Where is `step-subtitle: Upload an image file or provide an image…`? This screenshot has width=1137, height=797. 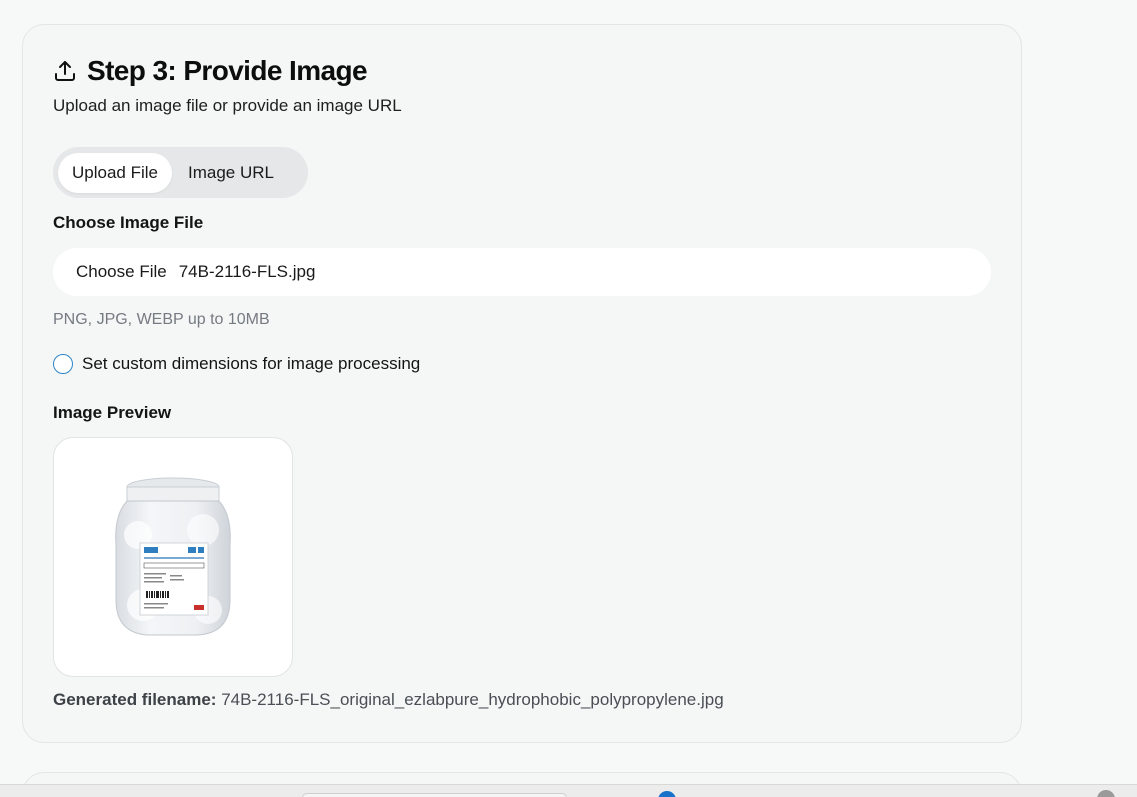 step-subtitle: Upload an image file or provide an image… is located at coordinates (227, 105).